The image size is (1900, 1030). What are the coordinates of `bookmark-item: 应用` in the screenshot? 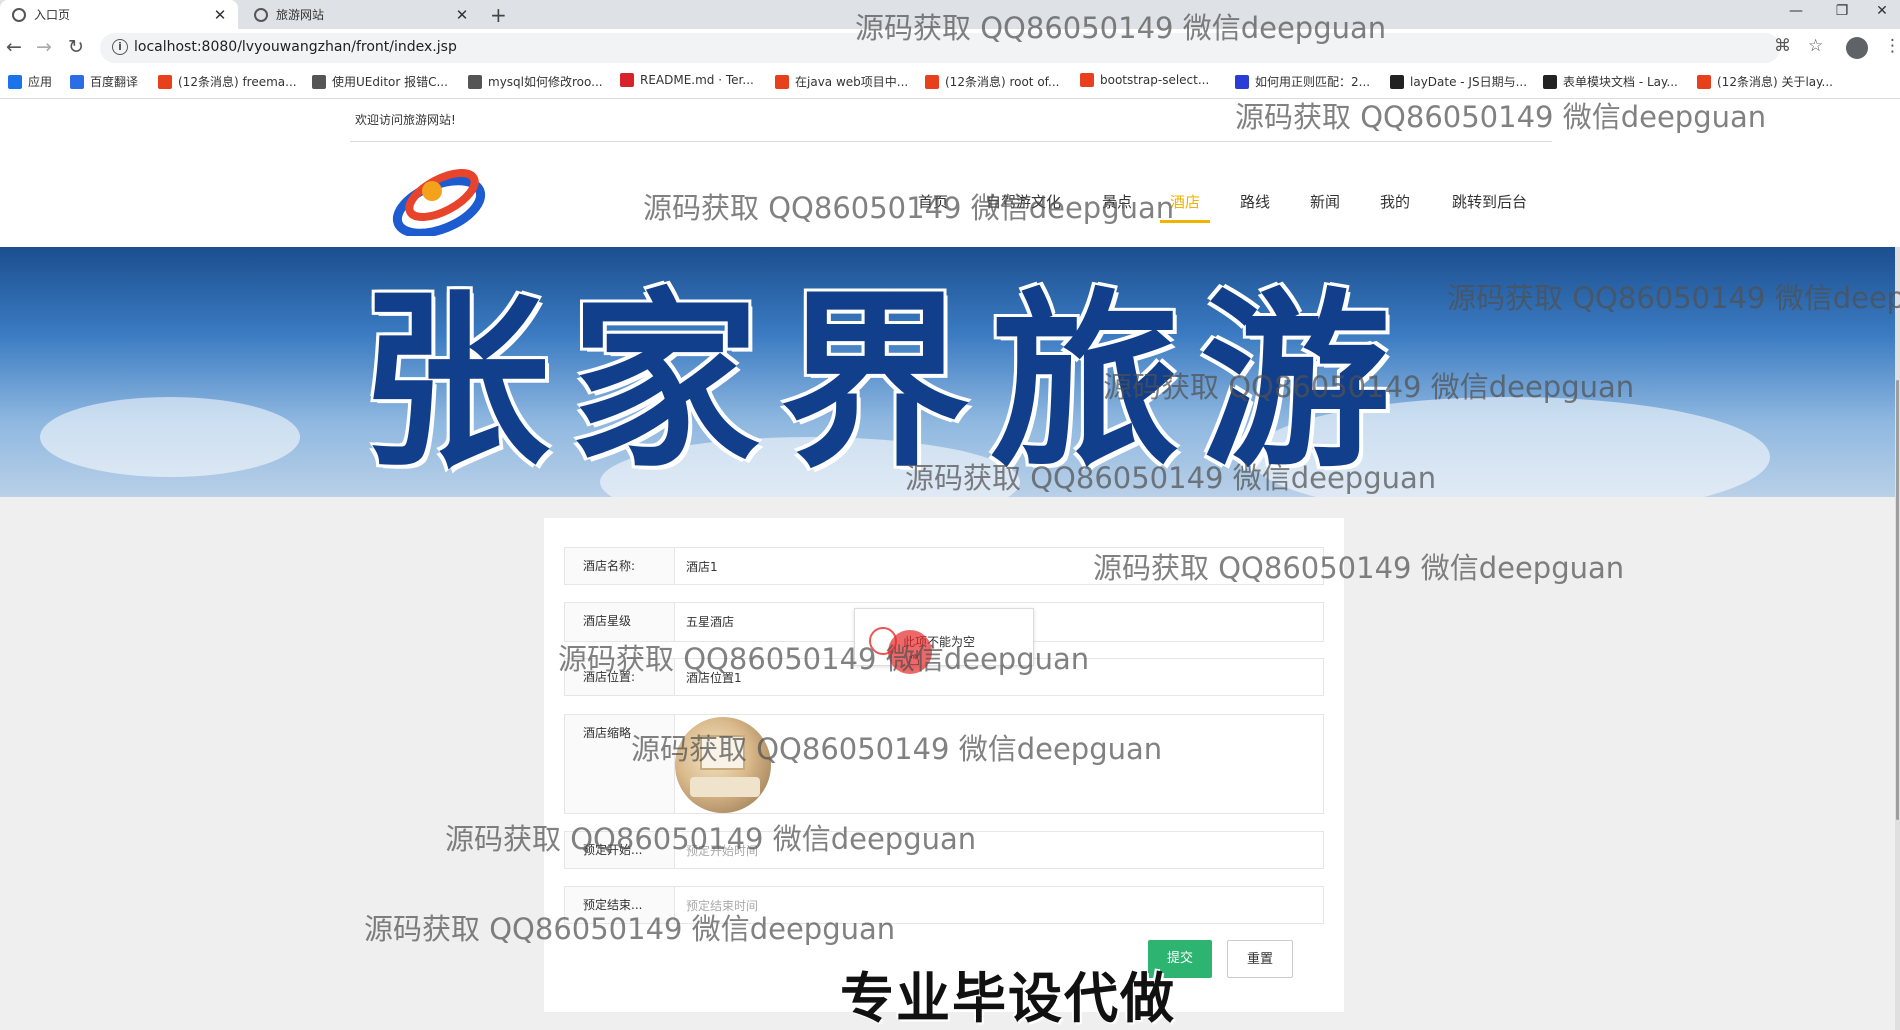 It's located at (30, 81).